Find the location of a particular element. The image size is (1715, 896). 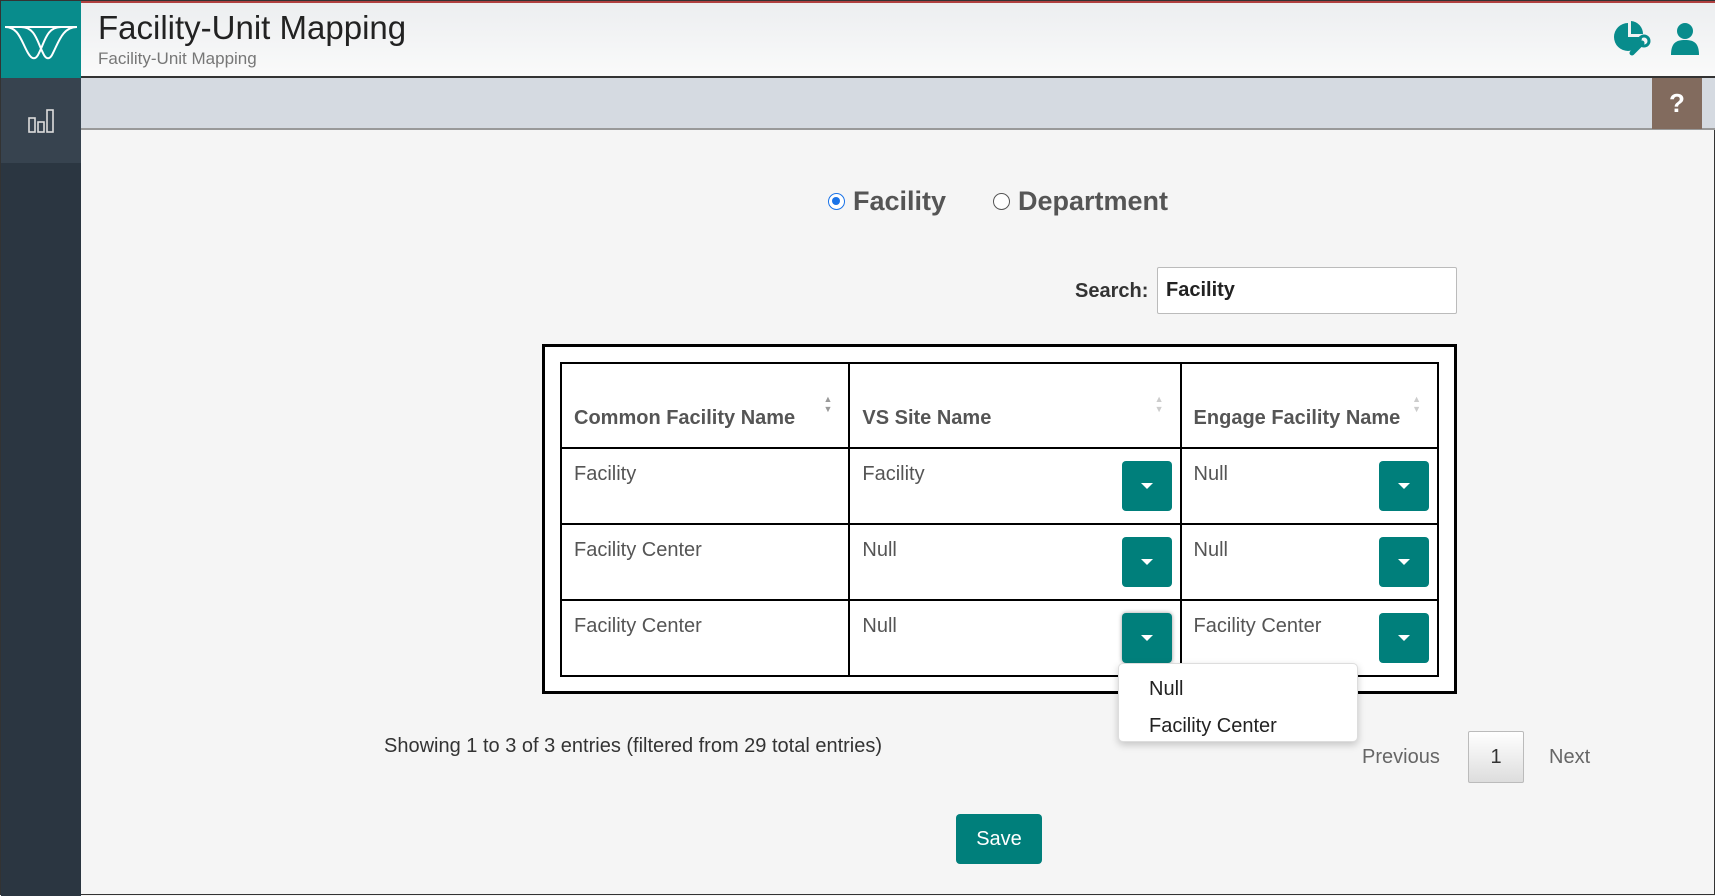

dropdown-menu: Null Facility Center is located at coordinates (1238, 702).